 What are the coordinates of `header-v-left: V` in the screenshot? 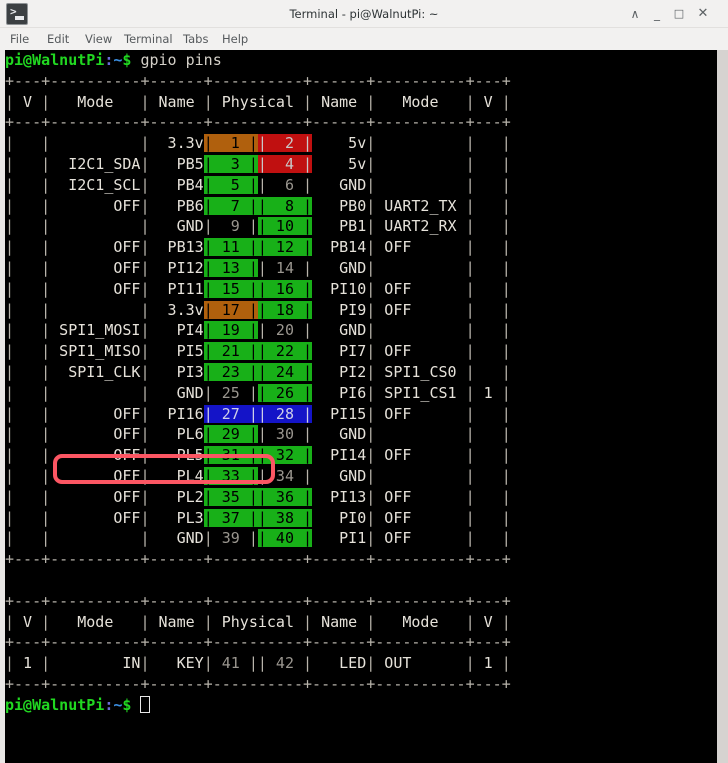 It's located at (28, 621).